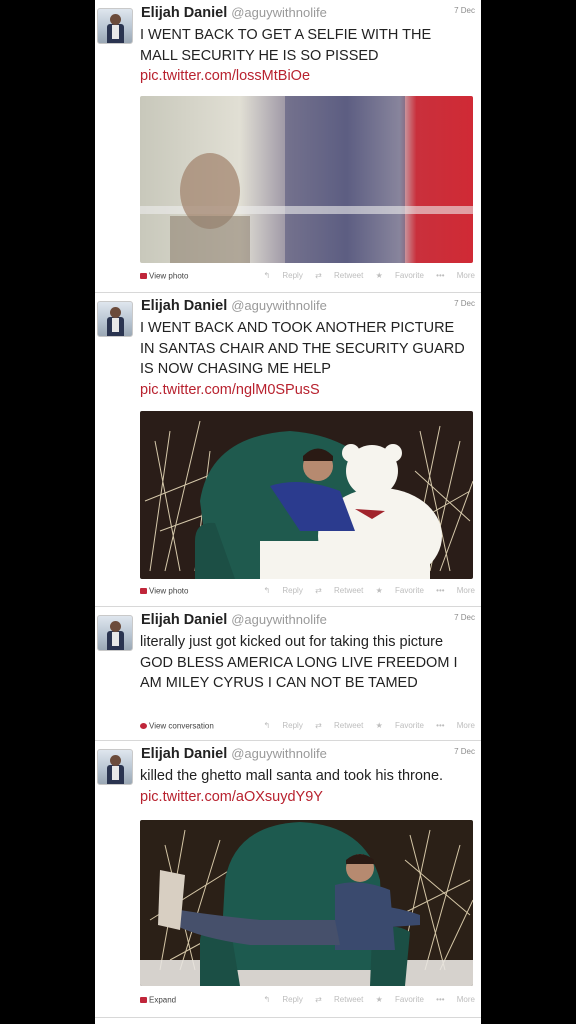 Image resolution: width=576 pixels, height=1024 pixels. What do you see at coordinates (225, 76) in the screenshot?
I see `photo-link: pic.twitter.com/lossMtBiOe` at bounding box center [225, 76].